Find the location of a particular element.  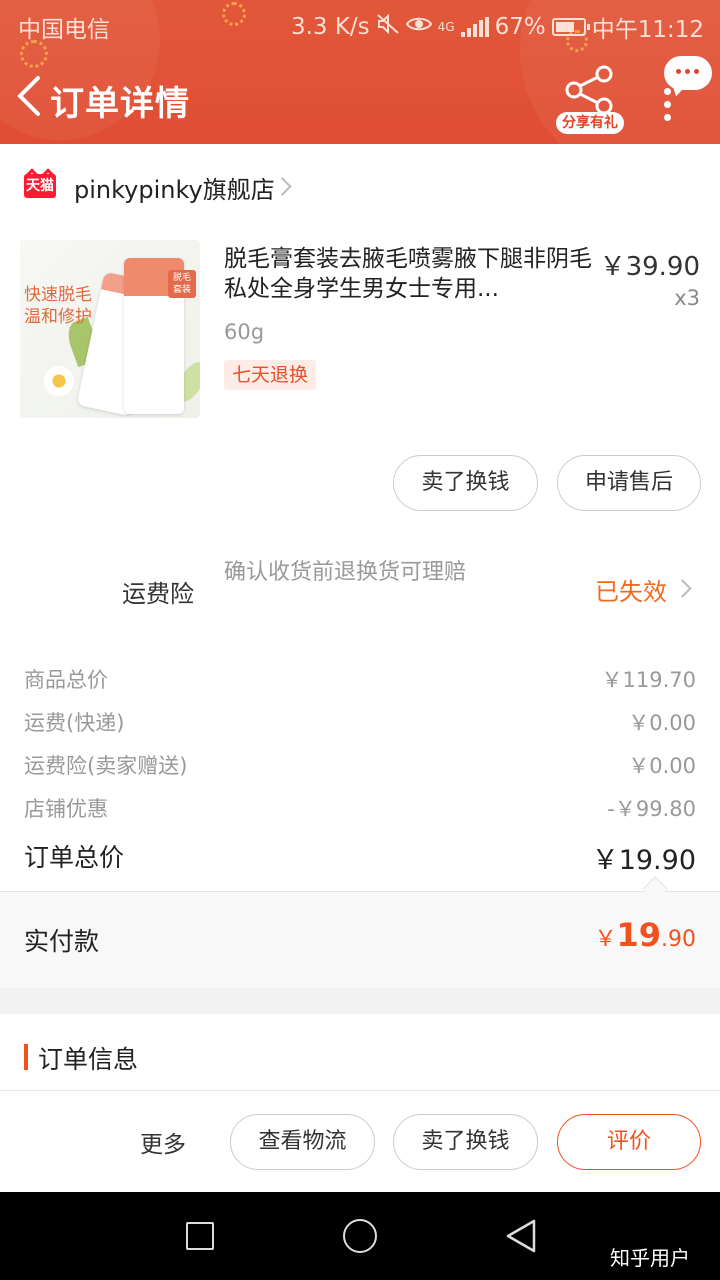

status-bar: 中国电信 3.3 K/s 4G 67% 中午11:12 is located at coordinates (360, 25).